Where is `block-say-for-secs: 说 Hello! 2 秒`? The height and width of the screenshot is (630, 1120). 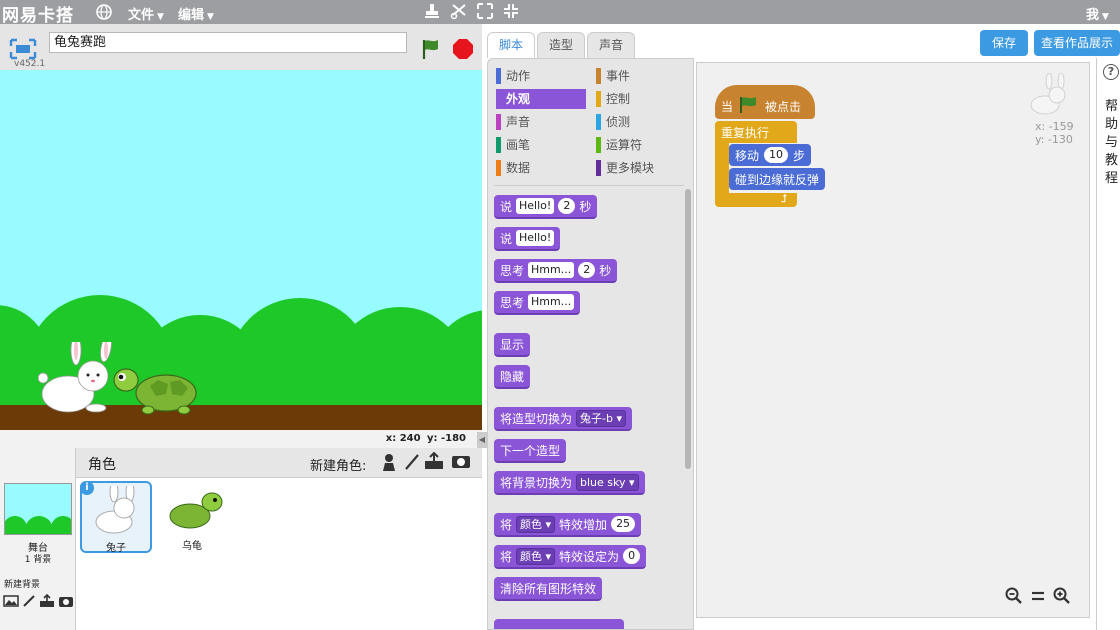 block-say-for-secs: 说 Hello! 2 秒 is located at coordinates (546, 207).